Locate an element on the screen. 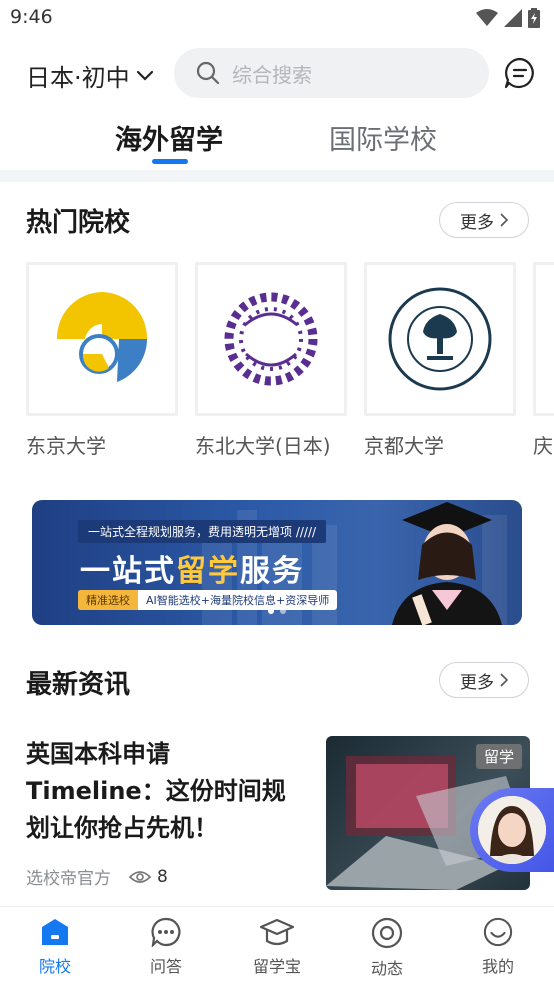 This screenshot has width=554, height=984. avatar is located at coordinates (512, 830).